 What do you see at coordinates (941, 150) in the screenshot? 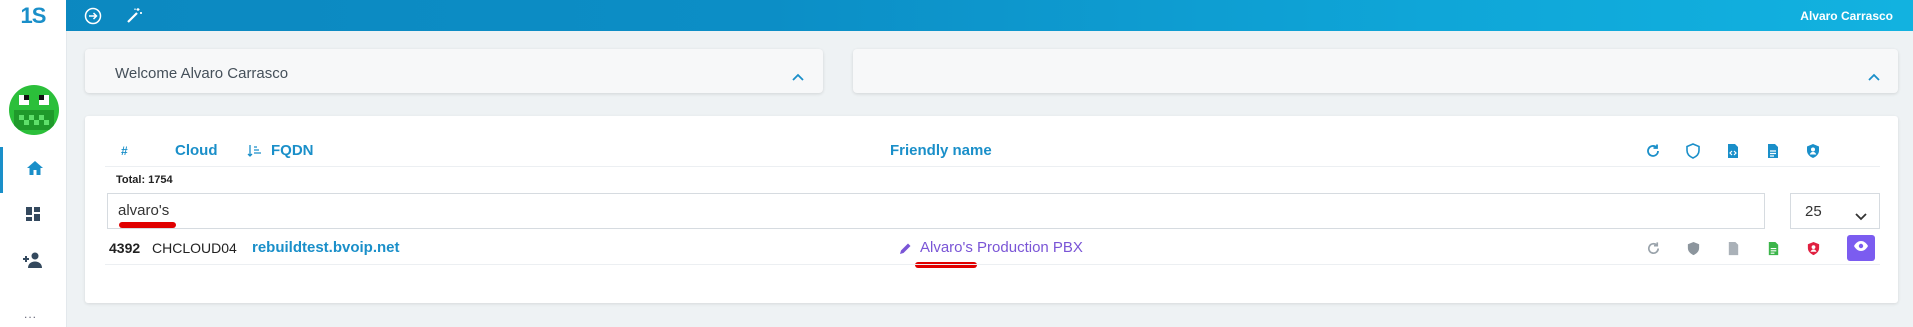
I see `column-header-friendly-name: Friendly name` at bounding box center [941, 150].